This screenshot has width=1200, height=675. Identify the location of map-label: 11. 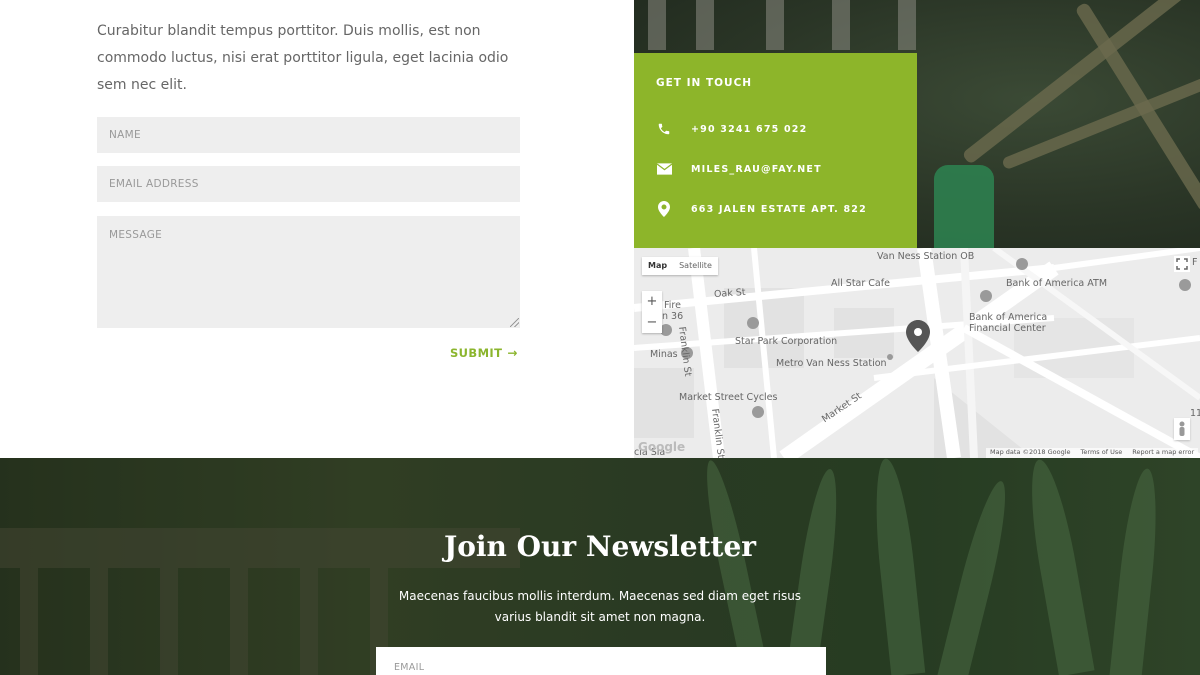
(1195, 413).